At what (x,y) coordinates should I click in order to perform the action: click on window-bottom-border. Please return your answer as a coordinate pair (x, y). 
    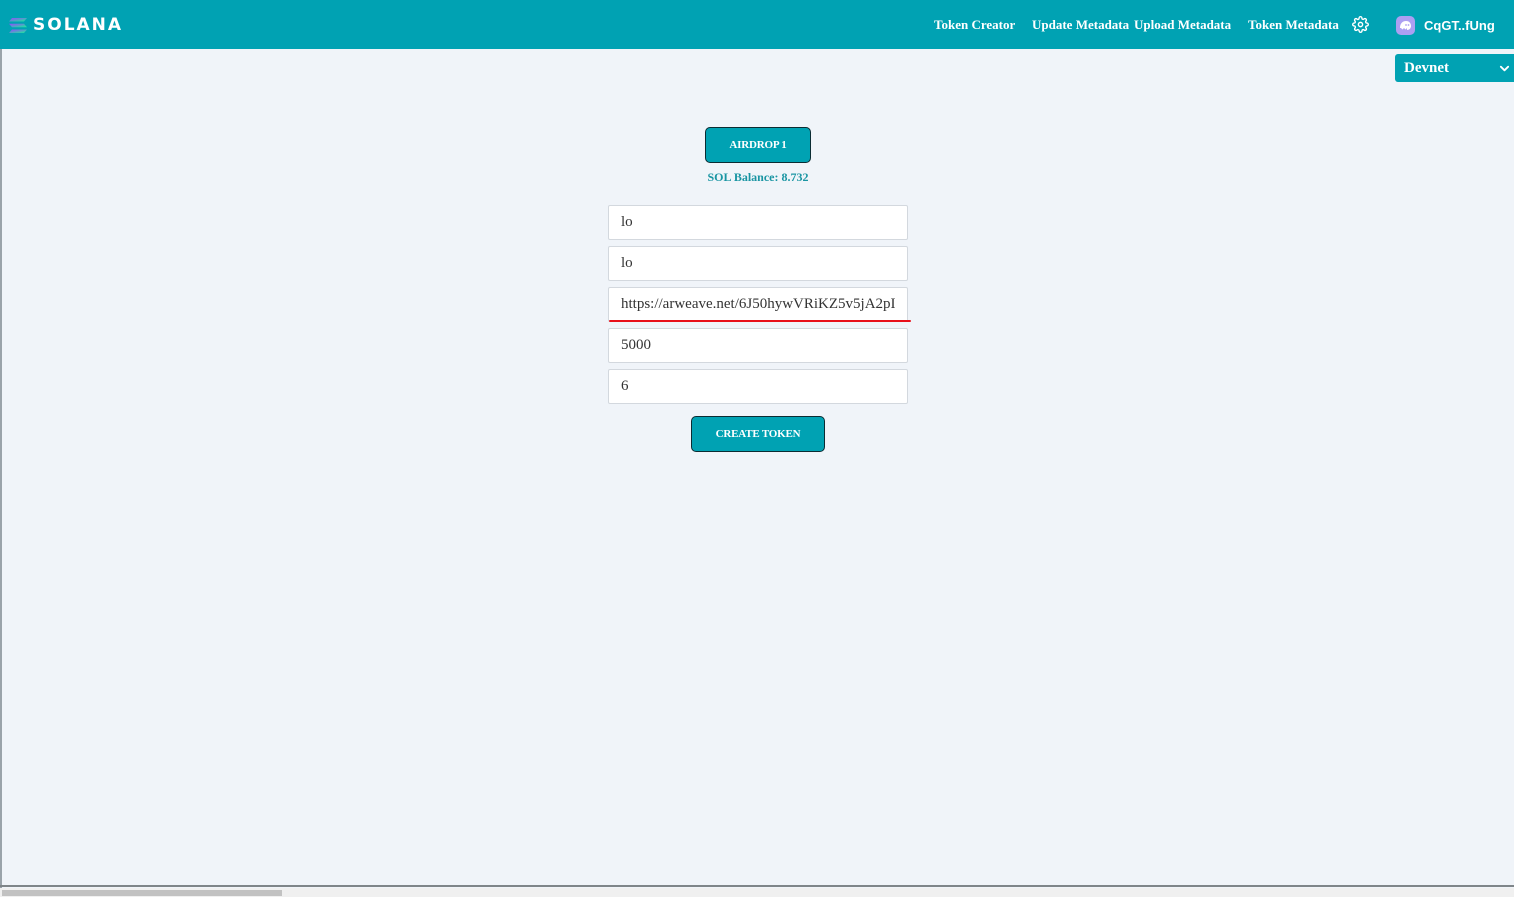
    Looking at the image, I should click on (757, 886).